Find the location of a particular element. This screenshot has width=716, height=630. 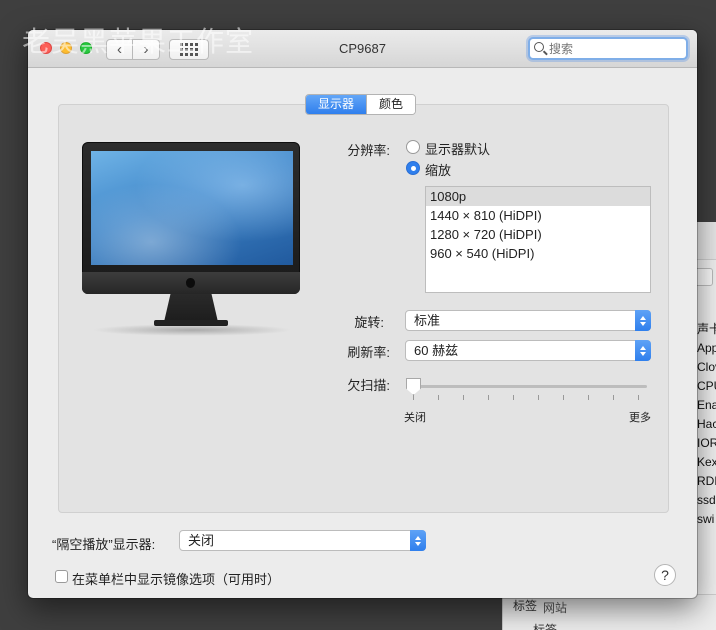

show-mirroring-label: 在菜单栏中显示镜像选项（可用时） is located at coordinates (176, 578).